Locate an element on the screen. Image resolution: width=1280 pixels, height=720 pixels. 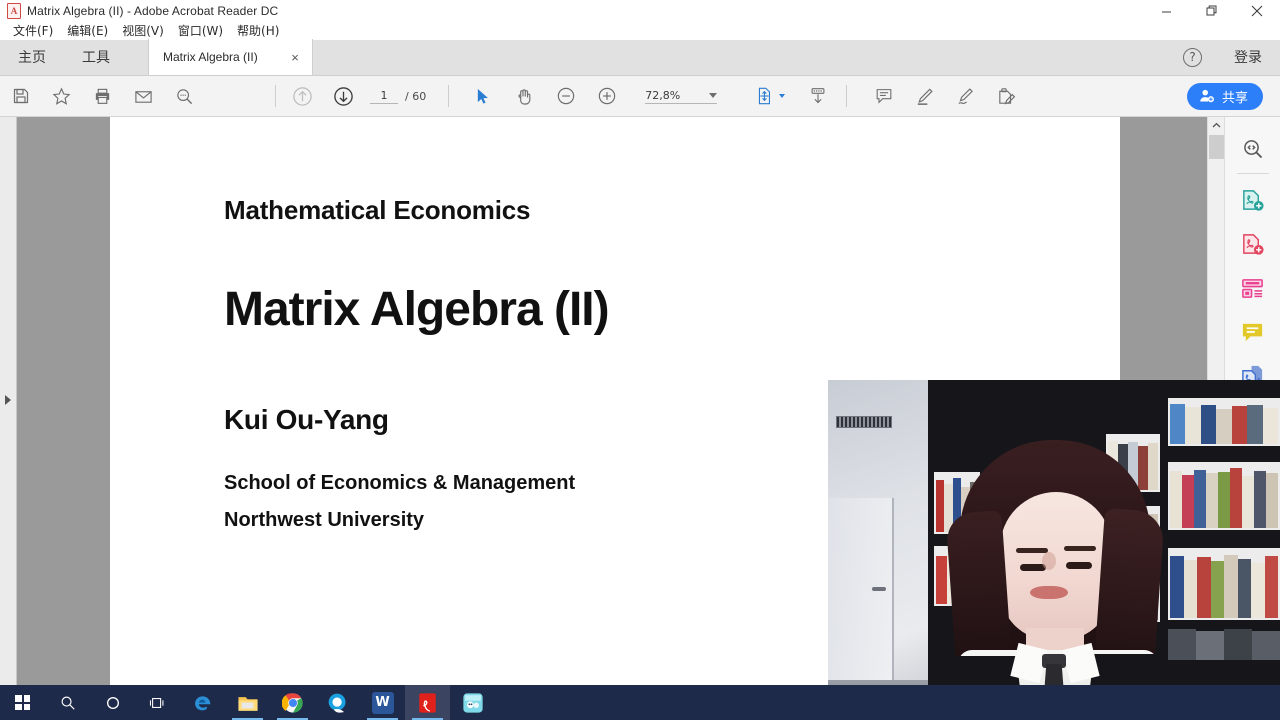
minus-circle-icon is located at coordinates (565, 96).